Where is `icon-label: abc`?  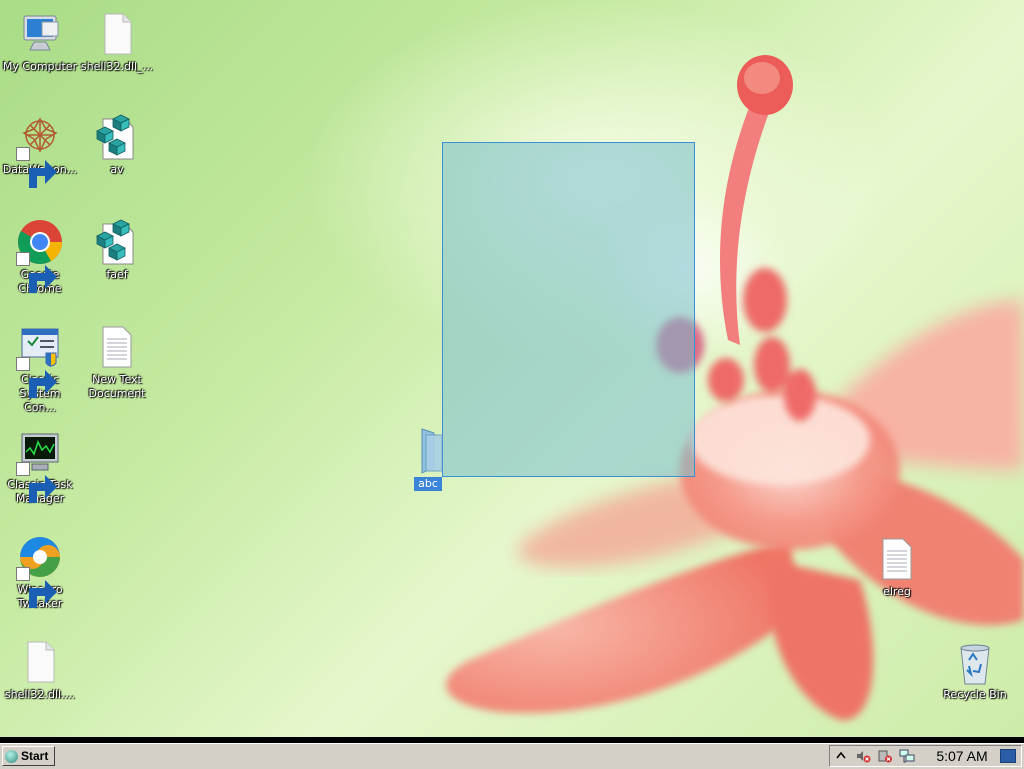 icon-label: abc is located at coordinates (428, 484).